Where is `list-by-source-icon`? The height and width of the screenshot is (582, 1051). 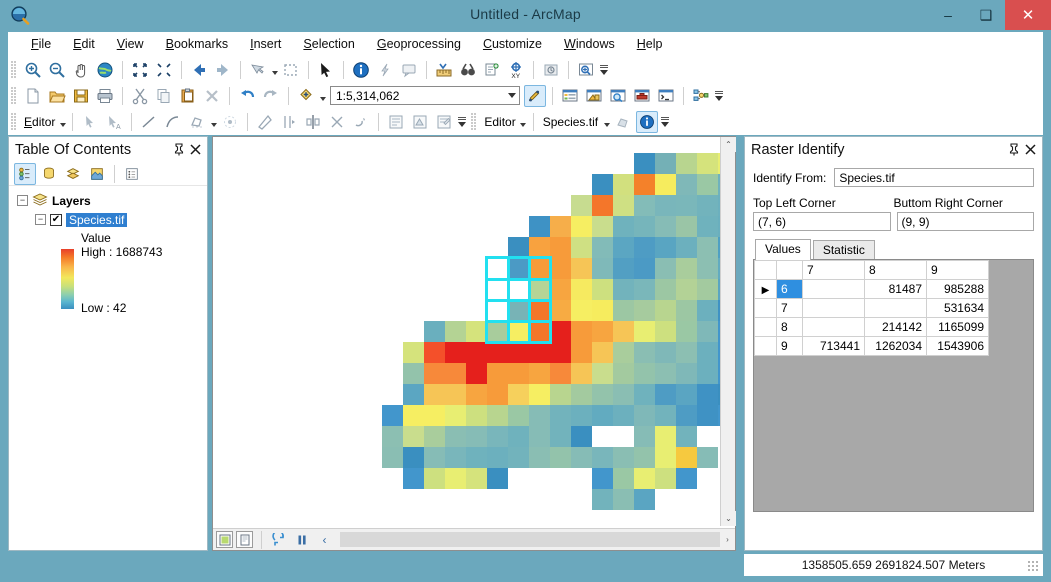
list-by-source-icon is located at coordinates (49, 174).